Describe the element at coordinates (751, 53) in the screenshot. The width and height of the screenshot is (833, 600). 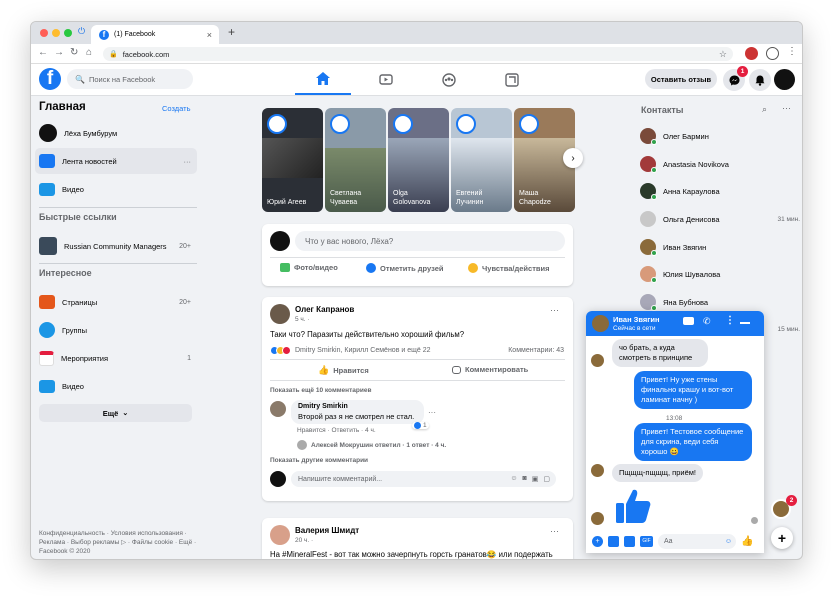
I see `extension-icon` at that location.